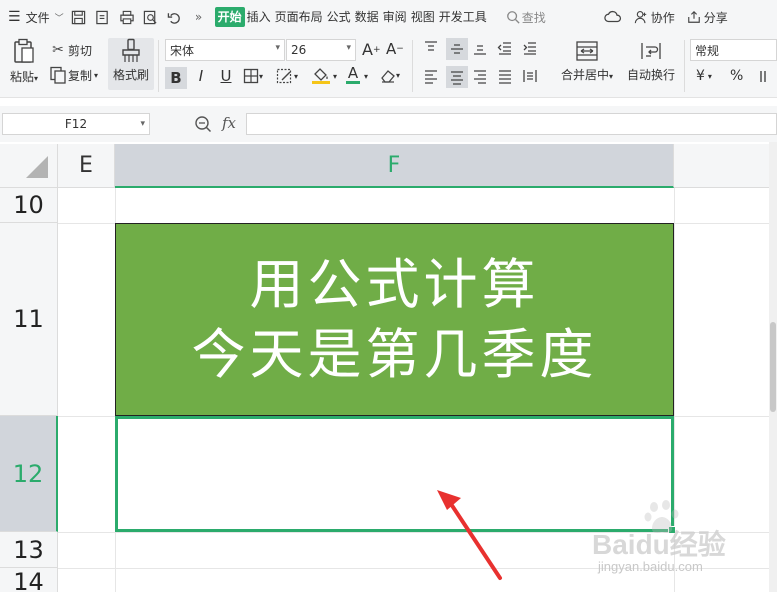  I want to click on fill-color-button, so click(321, 75).